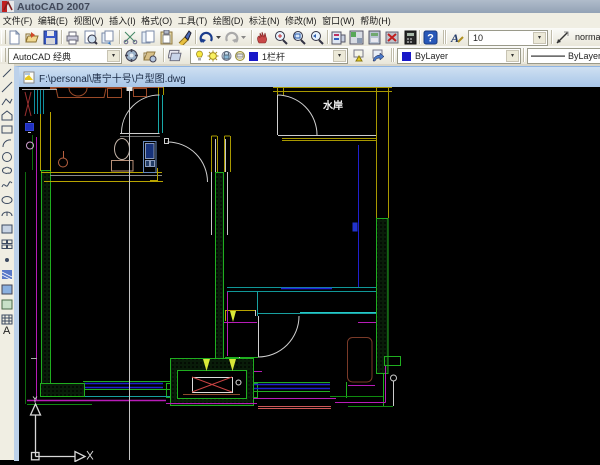 Image resolution: width=600 pixels, height=465 pixels. I want to click on svg-text: 水岸, so click(332, 105).